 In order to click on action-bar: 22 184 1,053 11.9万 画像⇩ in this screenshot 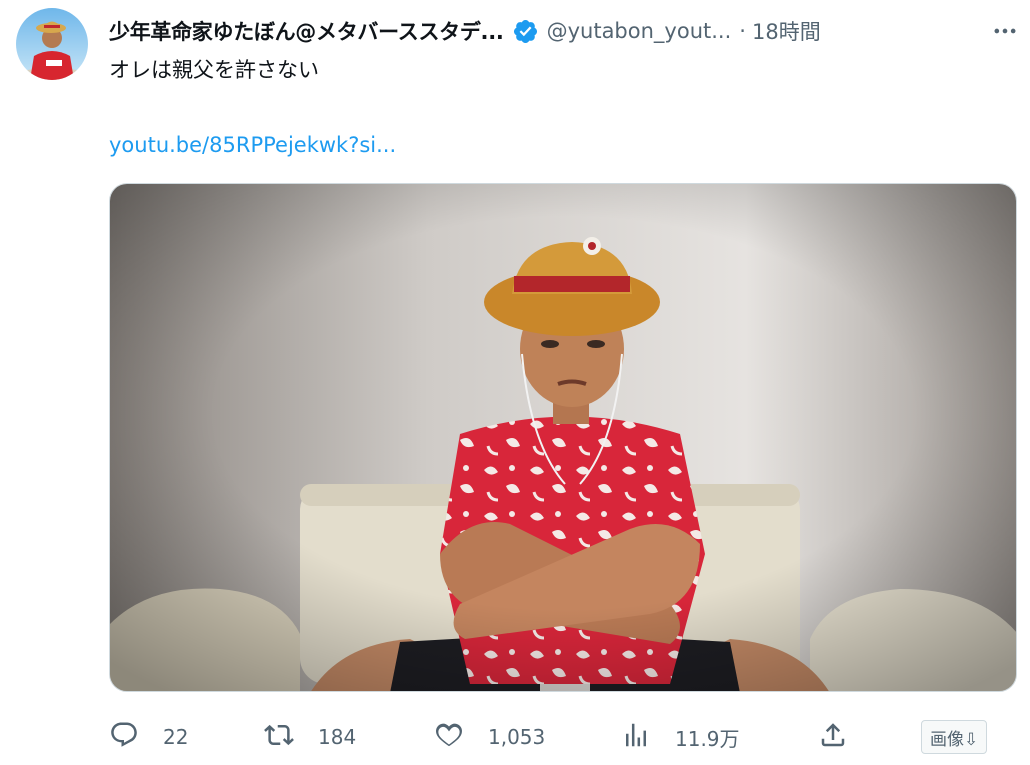, I will do `click(563, 737)`.